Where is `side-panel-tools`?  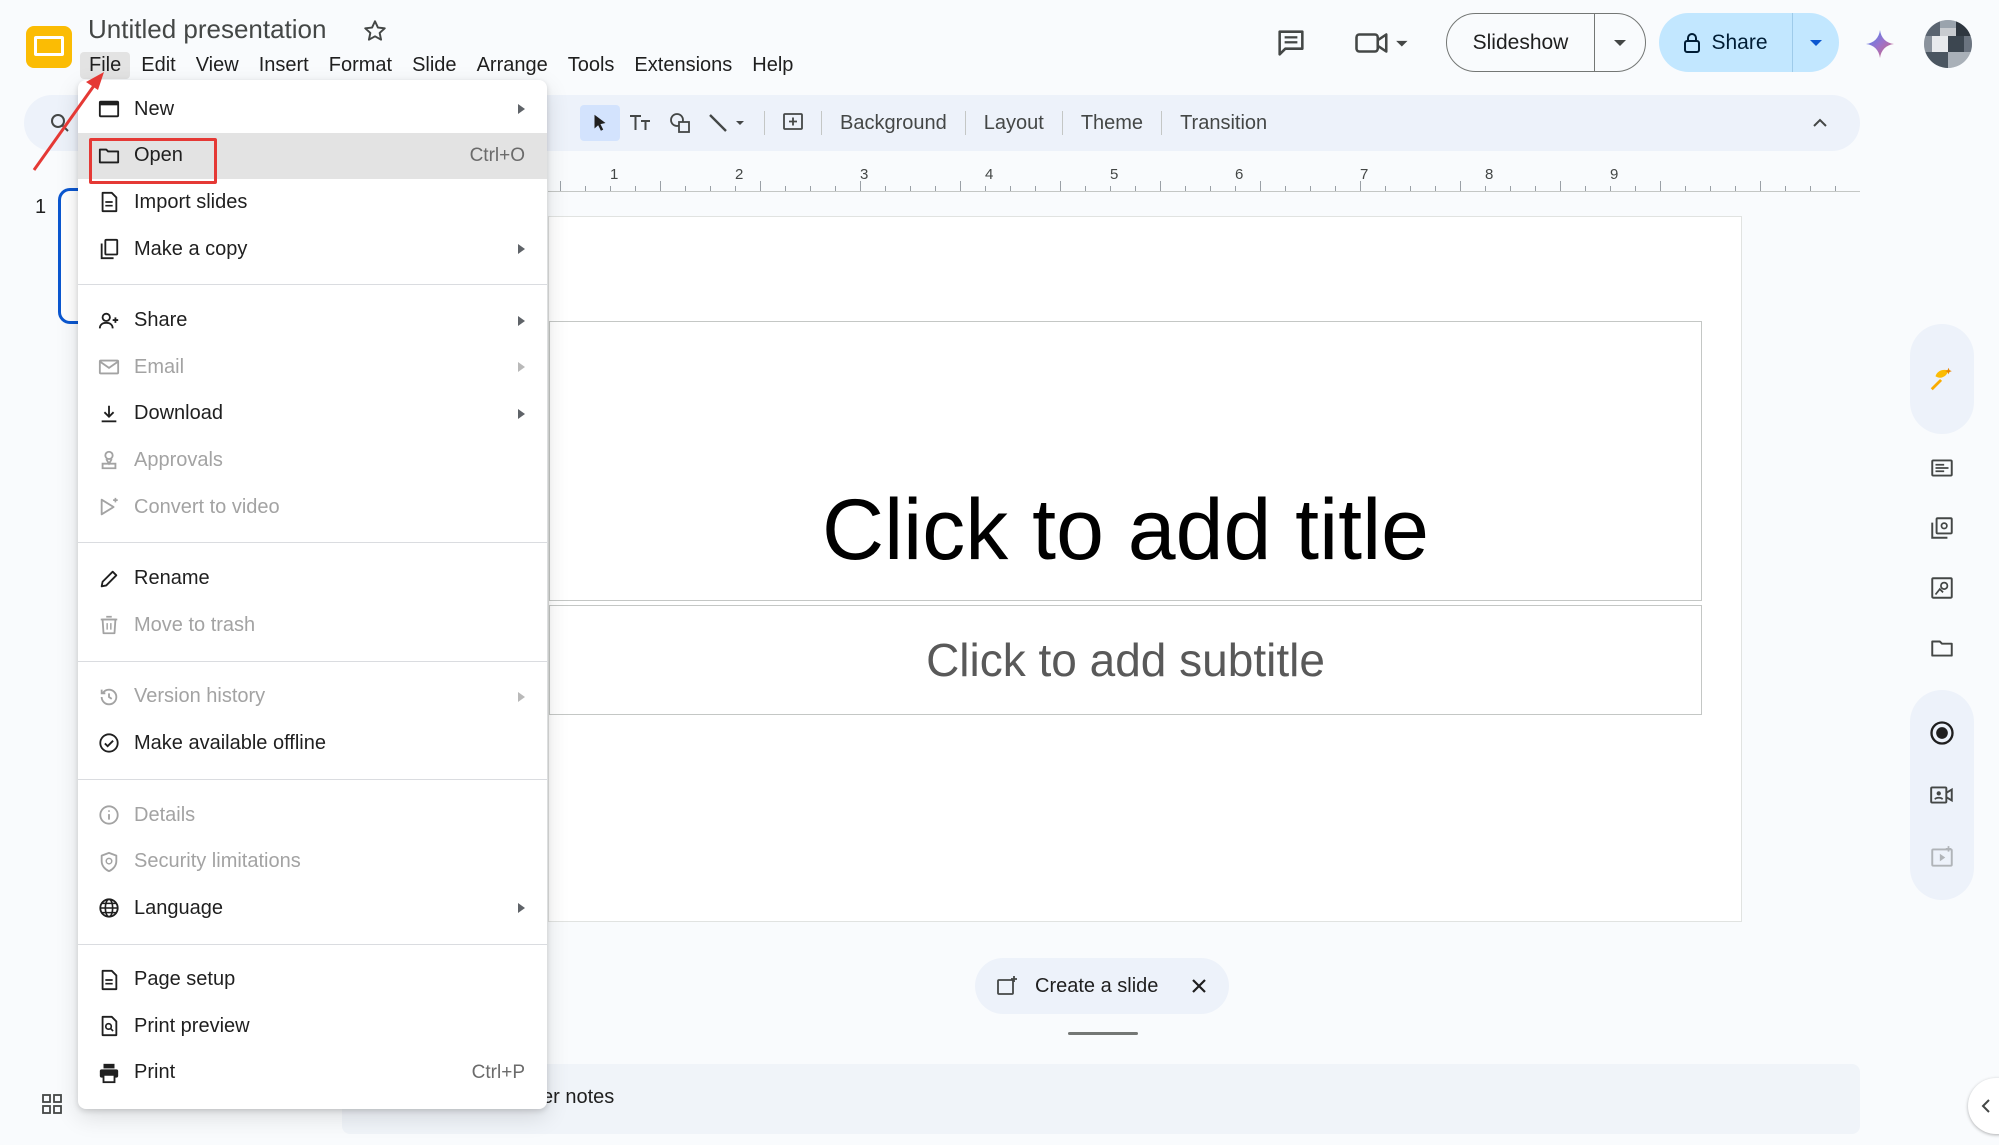 side-panel-tools is located at coordinates (1942, 553).